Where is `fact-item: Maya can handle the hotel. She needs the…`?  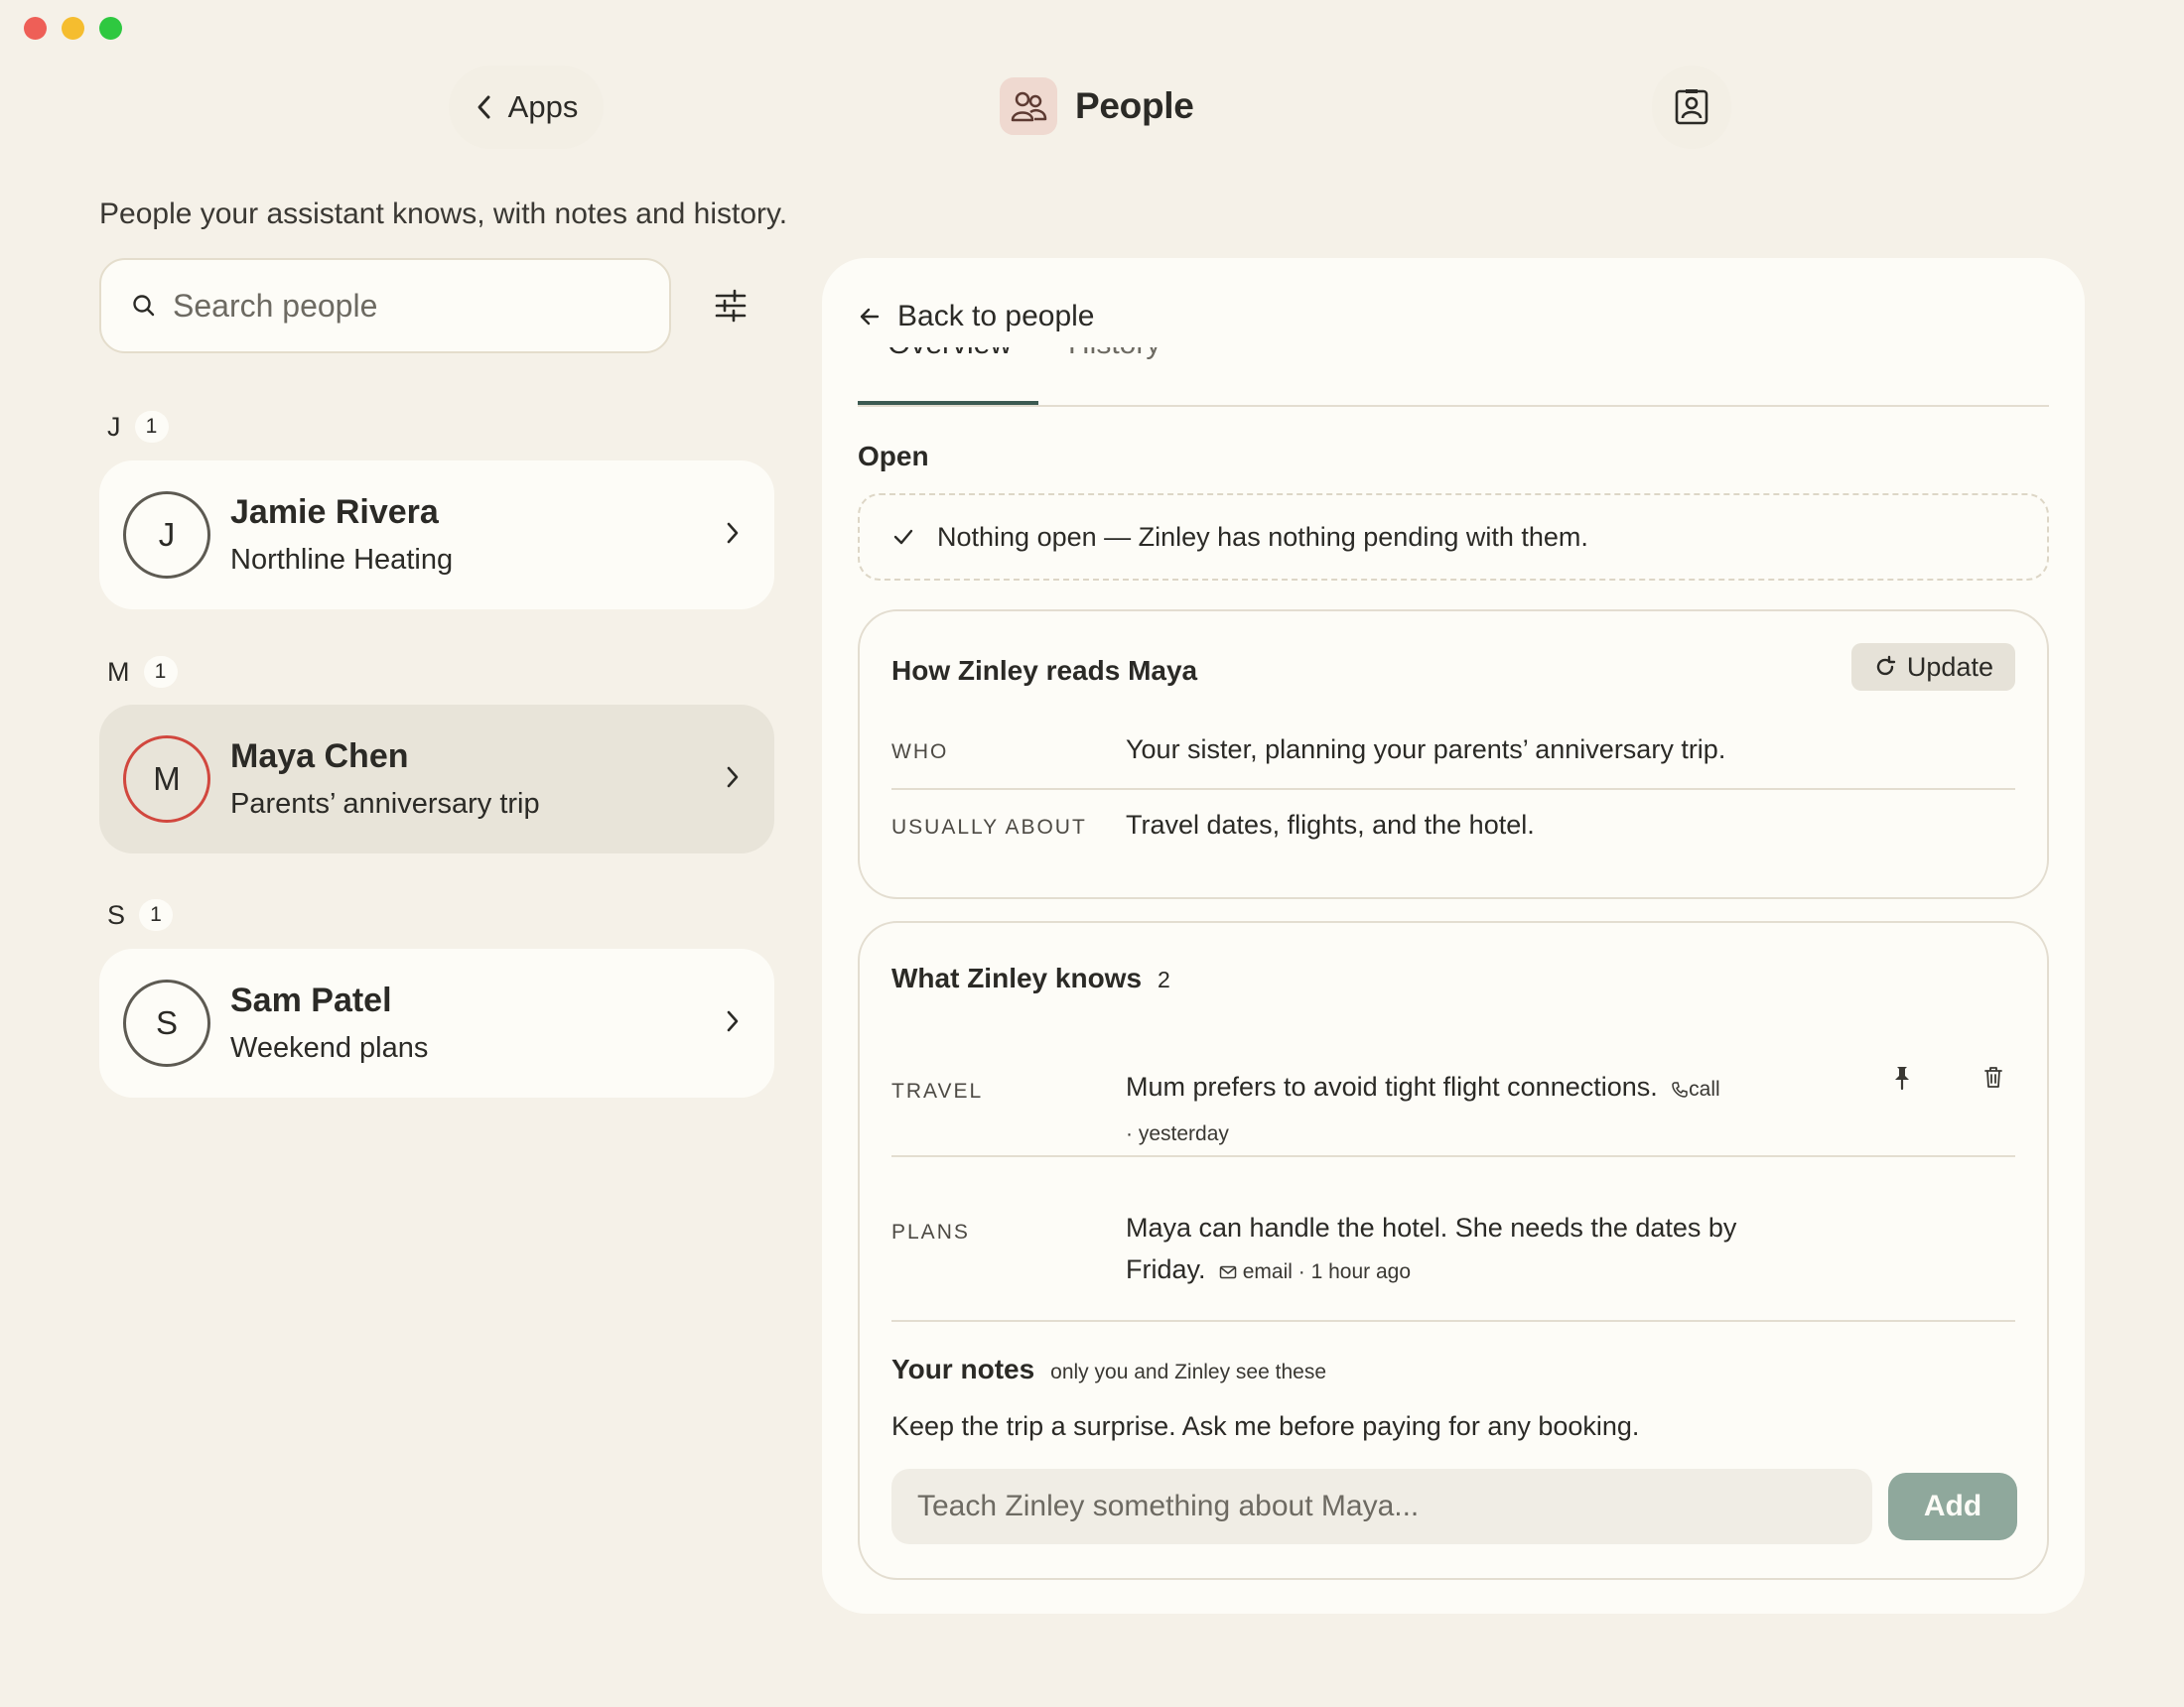
fact-item: Maya can handle the hotel. She needs the… is located at coordinates (1463, 1250).